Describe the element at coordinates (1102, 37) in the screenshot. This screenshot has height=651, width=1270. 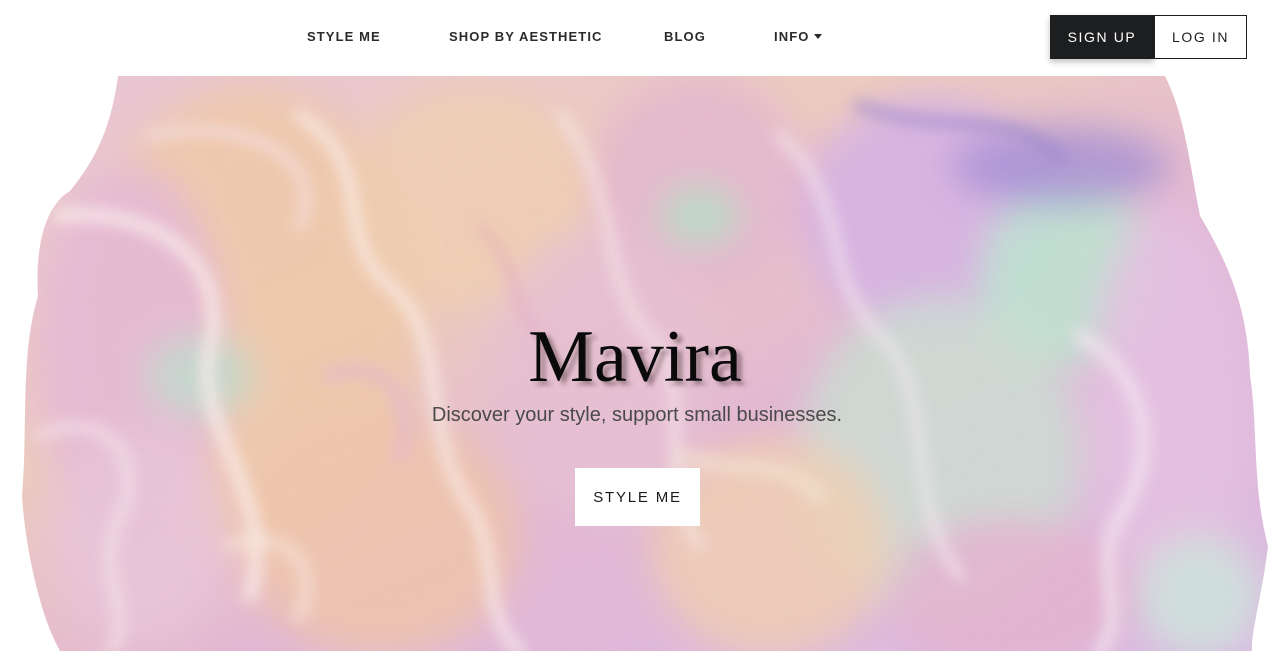
I see `sign-up-button: SIGN UP` at that location.